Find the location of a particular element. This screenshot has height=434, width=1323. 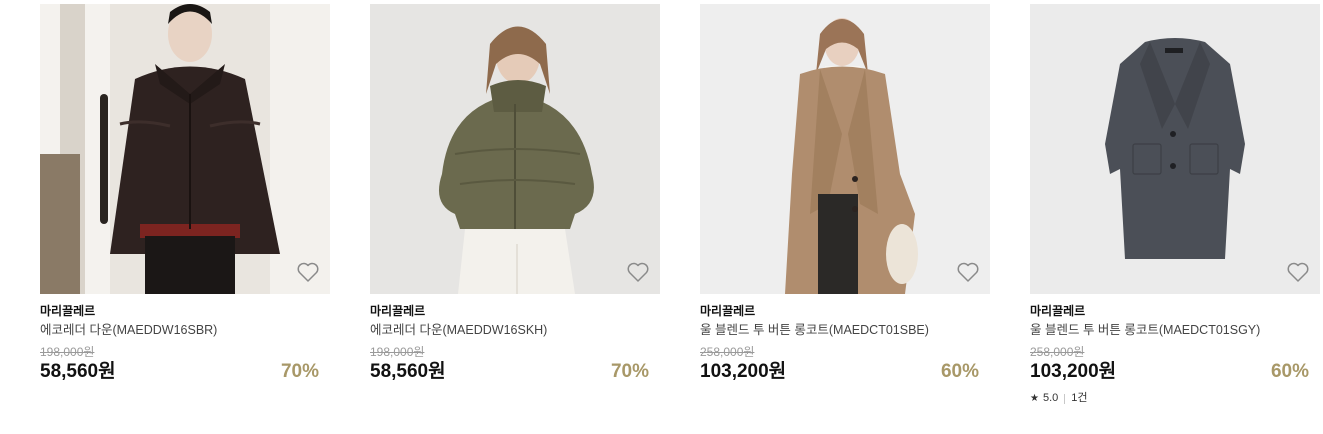

review-summary: ★ 5.0 1건 is located at coordinates (1175, 398).